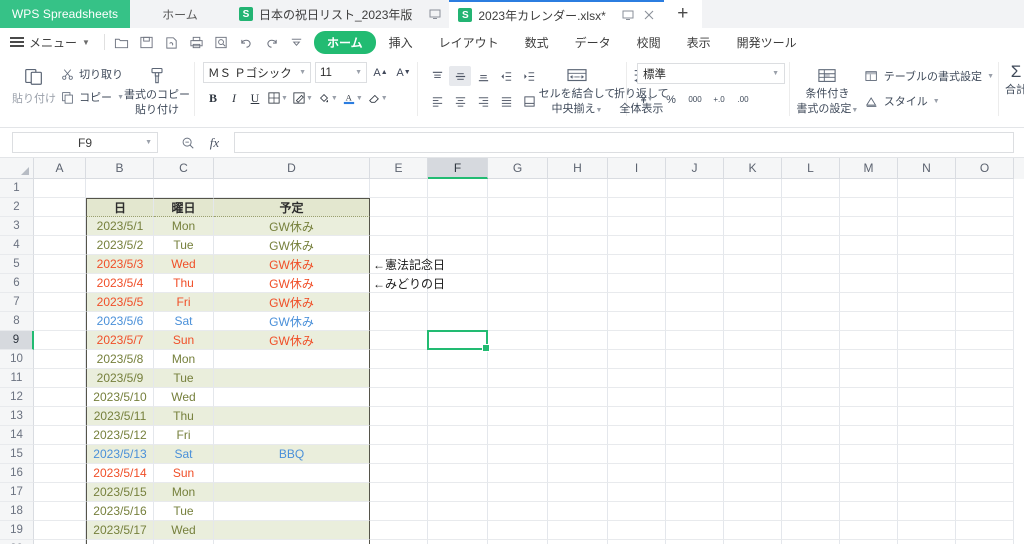 The height and width of the screenshot is (546, 1024). Describe the element at coordinates (985, 207) in the screenshot. I see `cell-O2` at that location.